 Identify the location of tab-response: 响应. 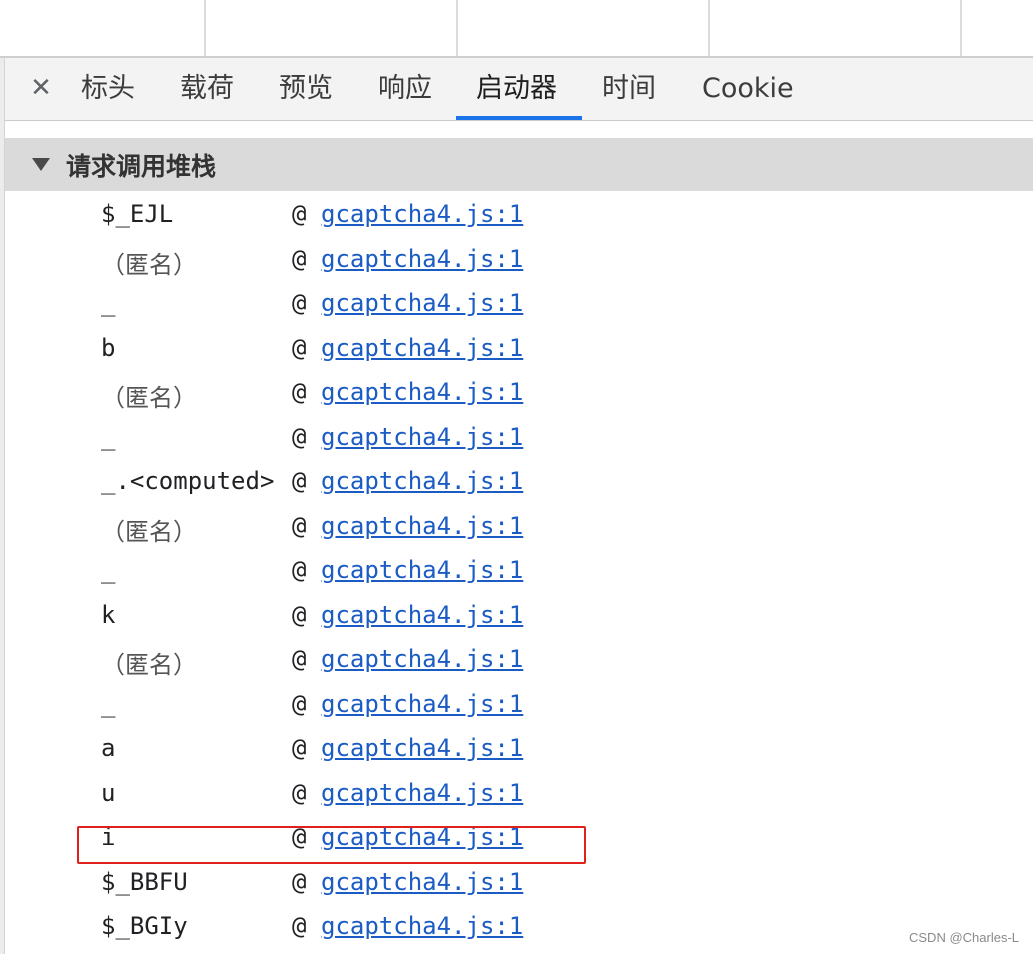
(405, 89).